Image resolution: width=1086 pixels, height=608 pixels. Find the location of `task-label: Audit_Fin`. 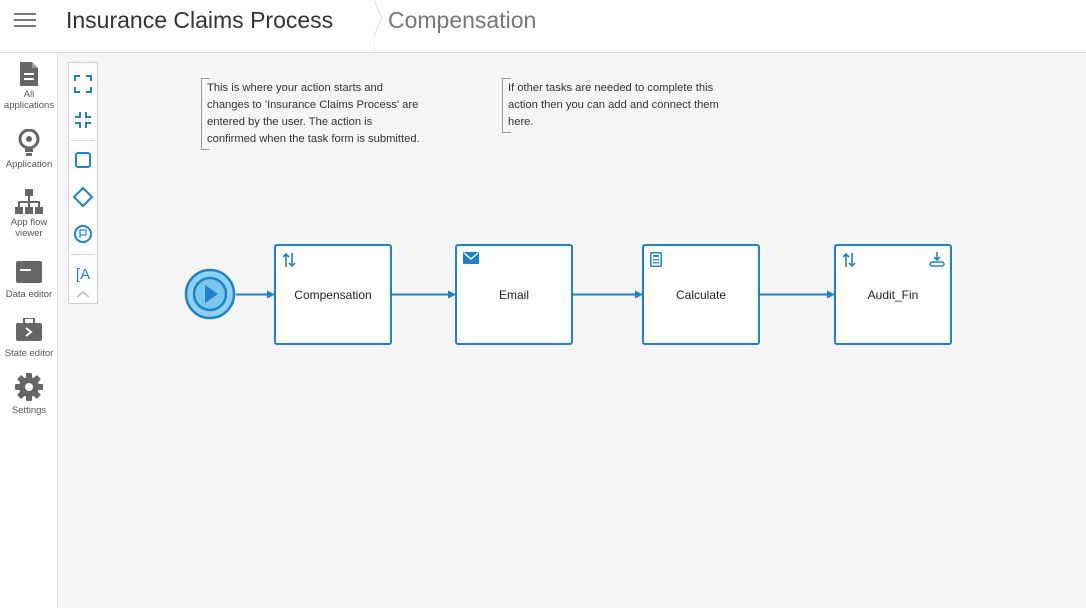

task-label: Audit_Fin is located at coordinates (893, 295).